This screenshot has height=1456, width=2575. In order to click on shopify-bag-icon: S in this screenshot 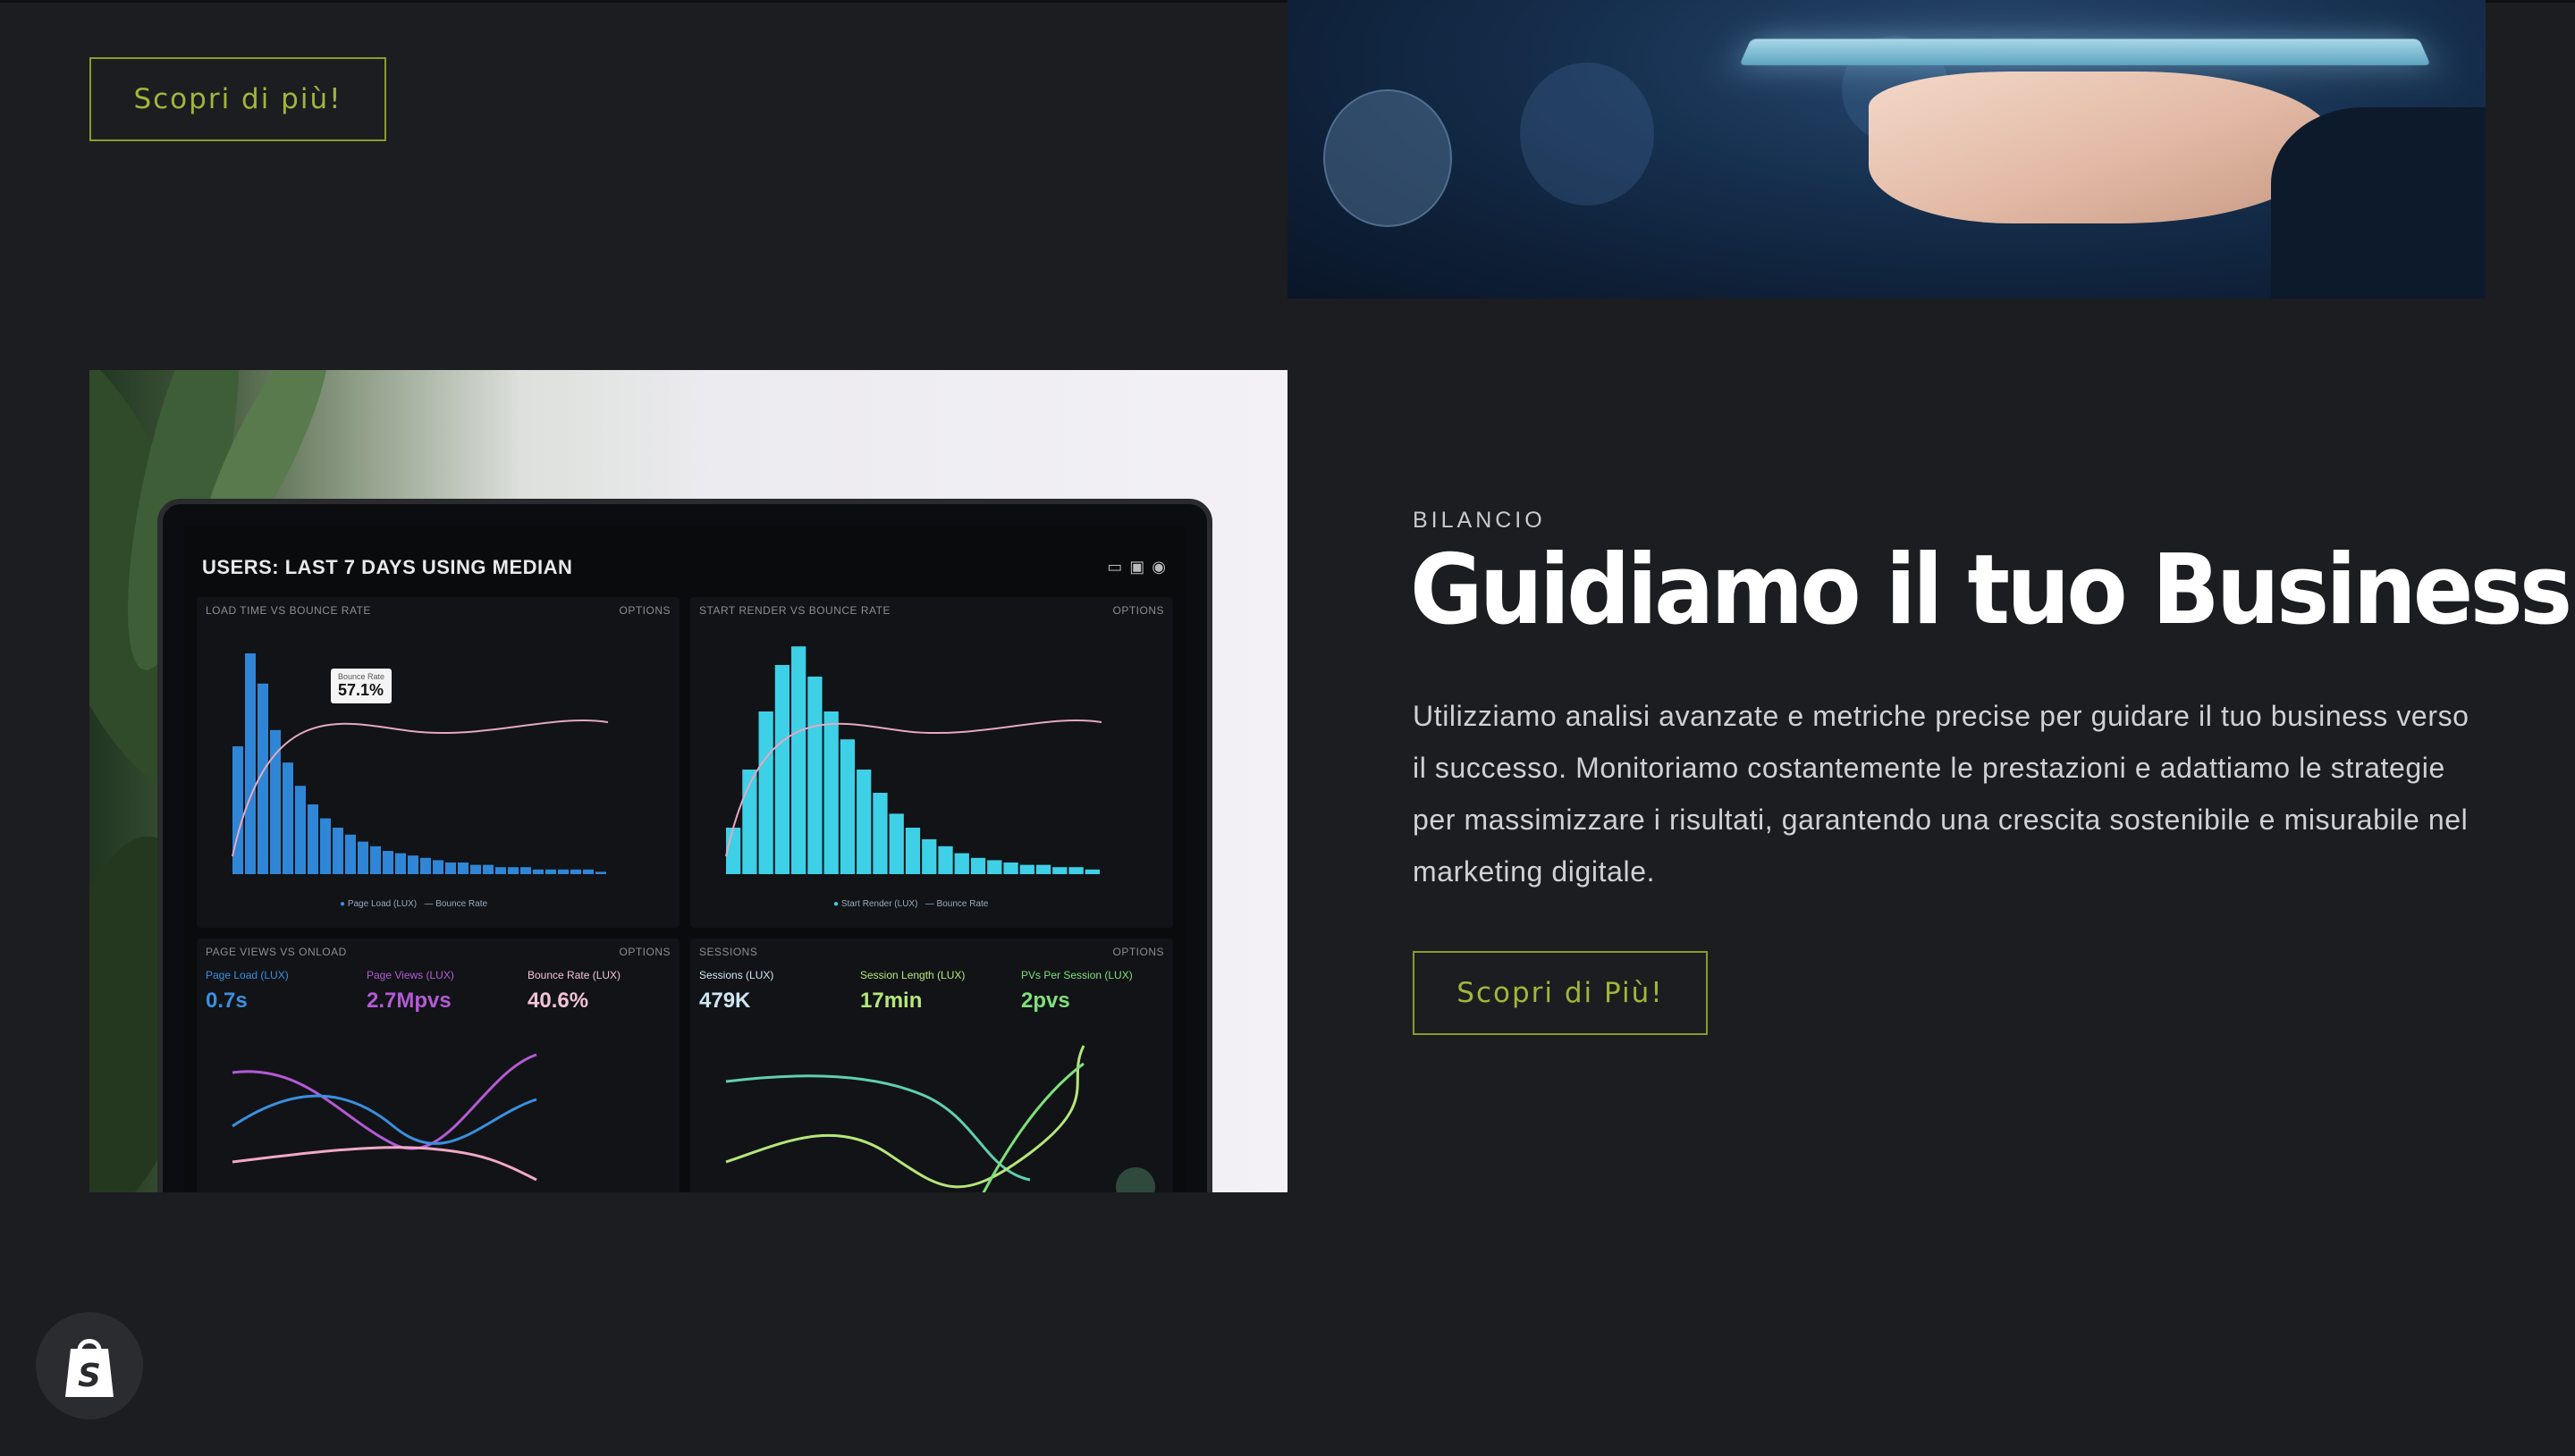, I will do `click(89, 1368)`.